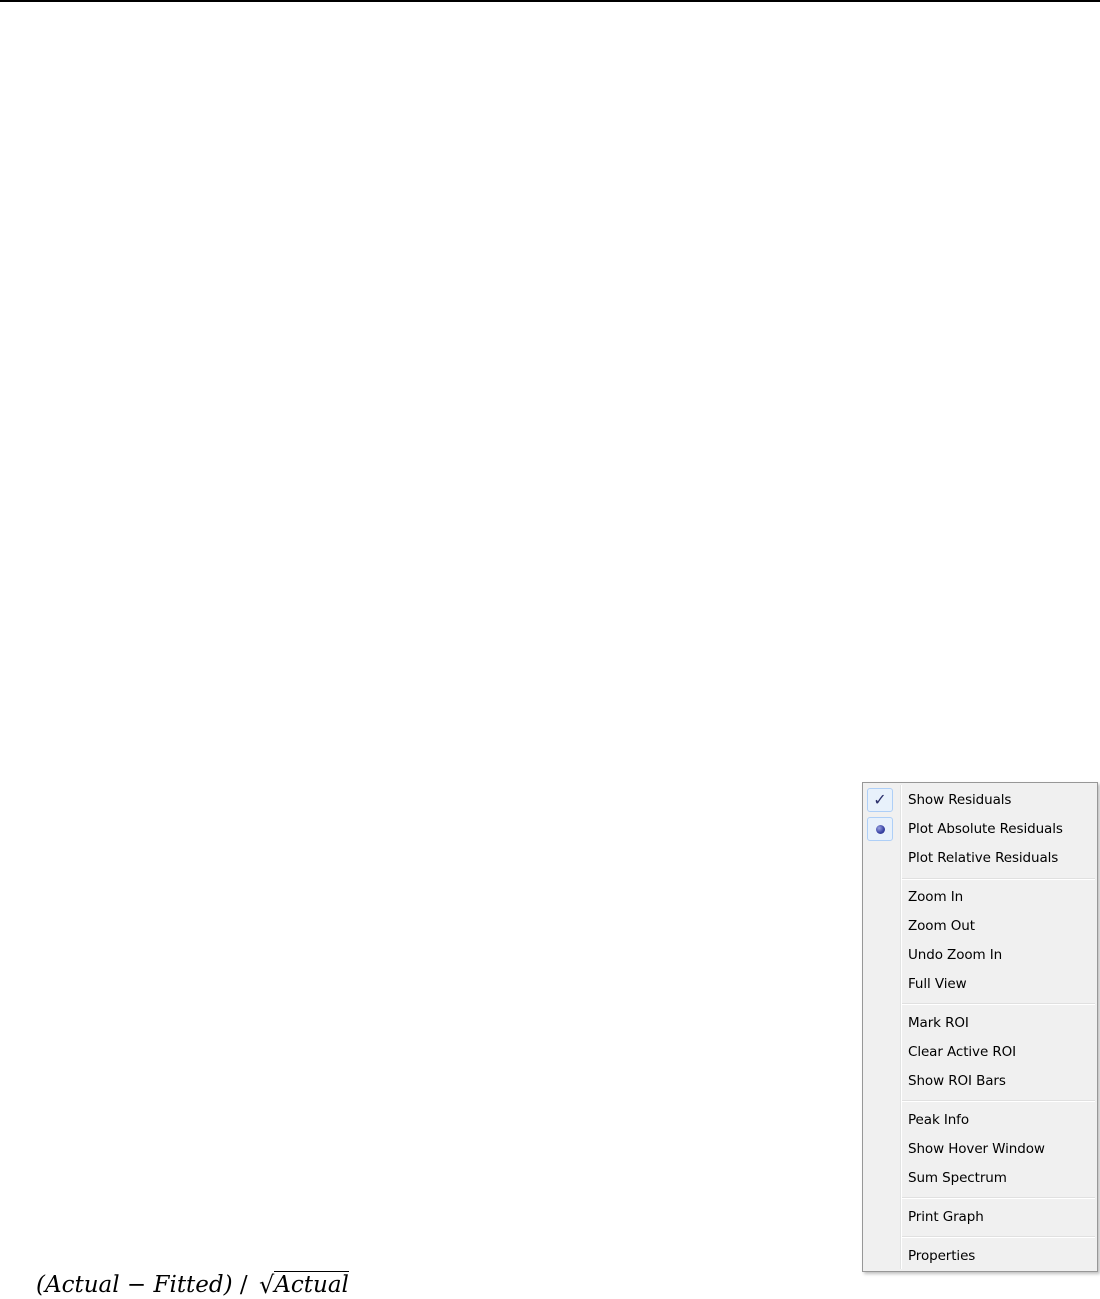 The image size is (1100, 1299). I want to click on menu-item-clear-active-roi: Clear Active ROI, so click(980, 1052).